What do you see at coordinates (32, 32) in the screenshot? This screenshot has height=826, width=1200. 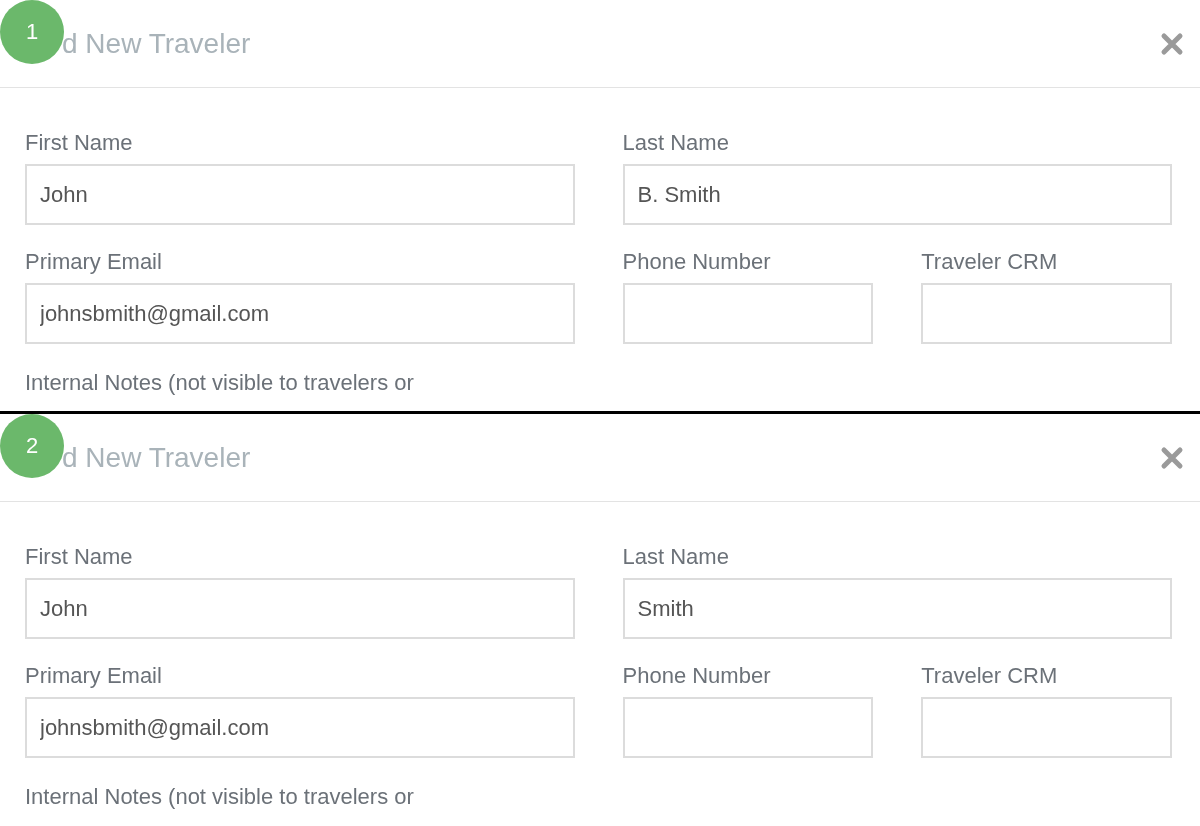 I see `step-badge: 1` at bounding box center [32, 32].